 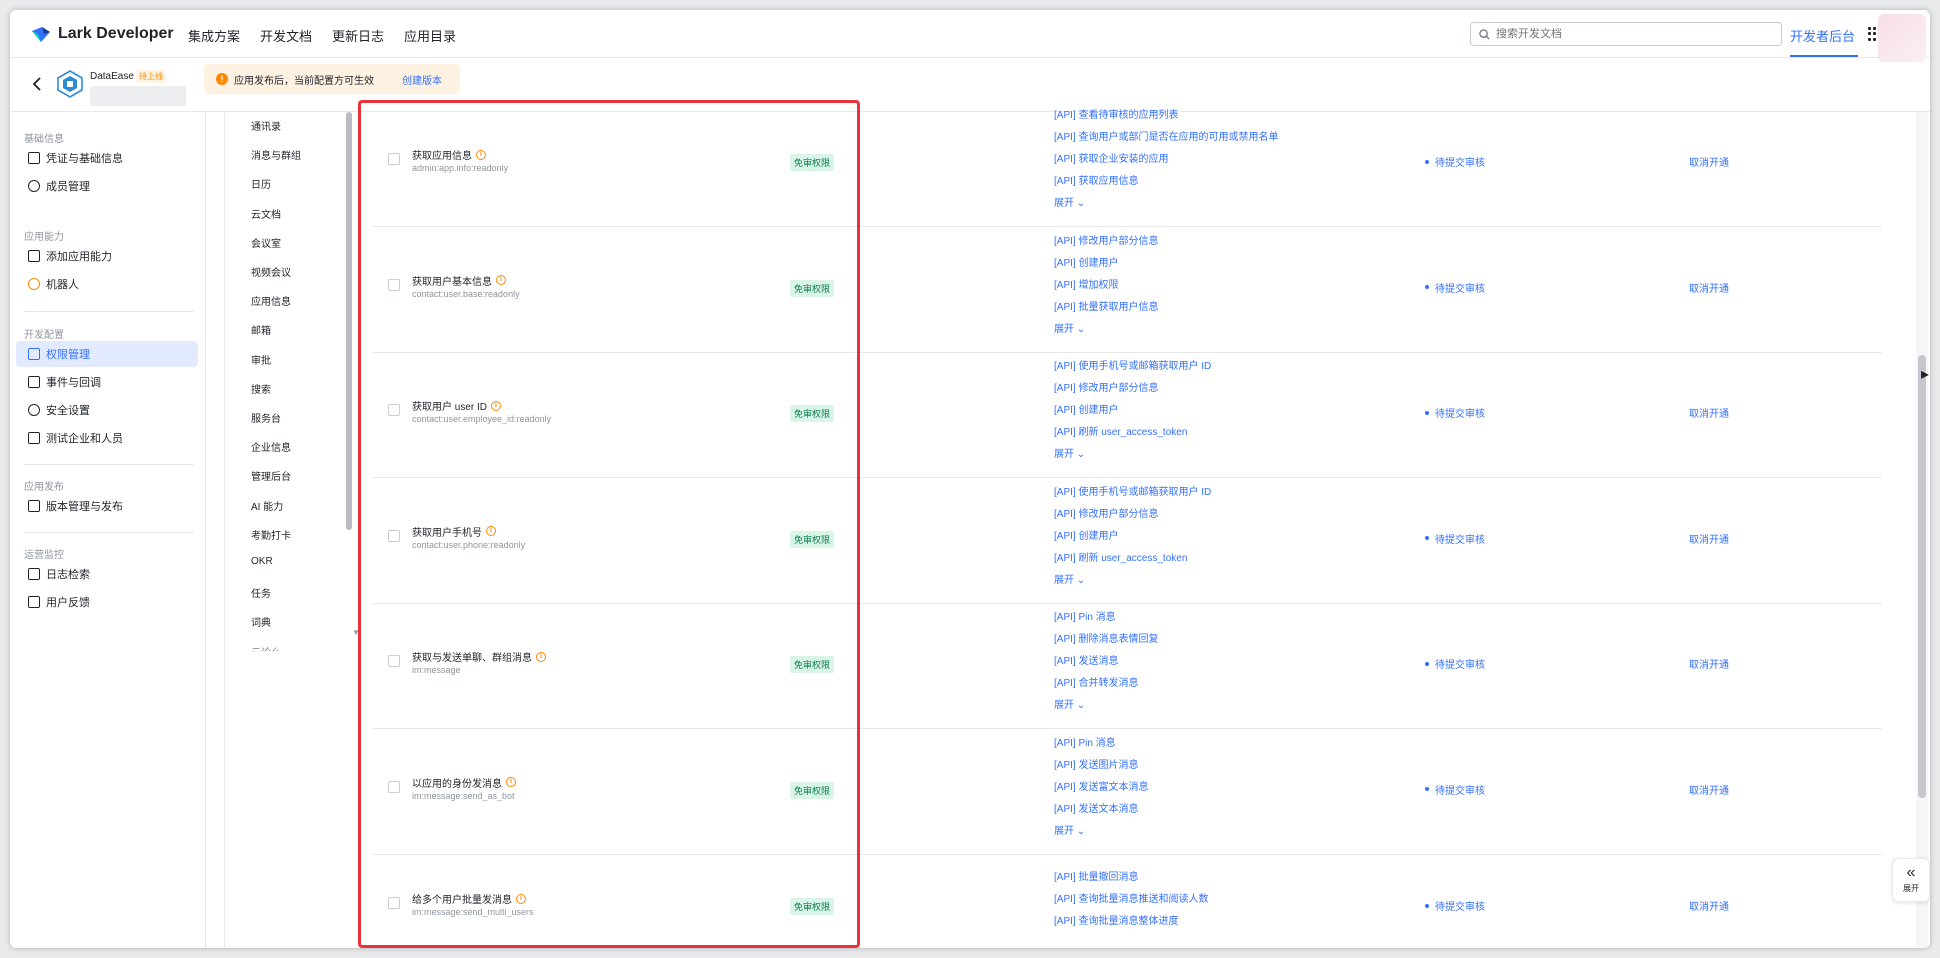 I want to click on api-link: [API] 增加权限, so click(x=1106, y=286).